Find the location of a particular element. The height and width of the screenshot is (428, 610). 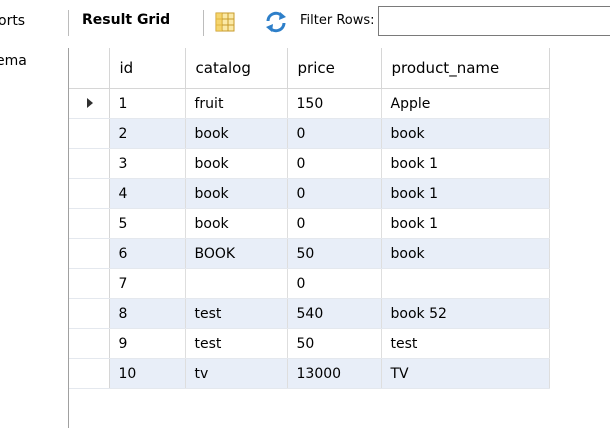

column-header-catalog: catalog is located at coordinates (236, 68).